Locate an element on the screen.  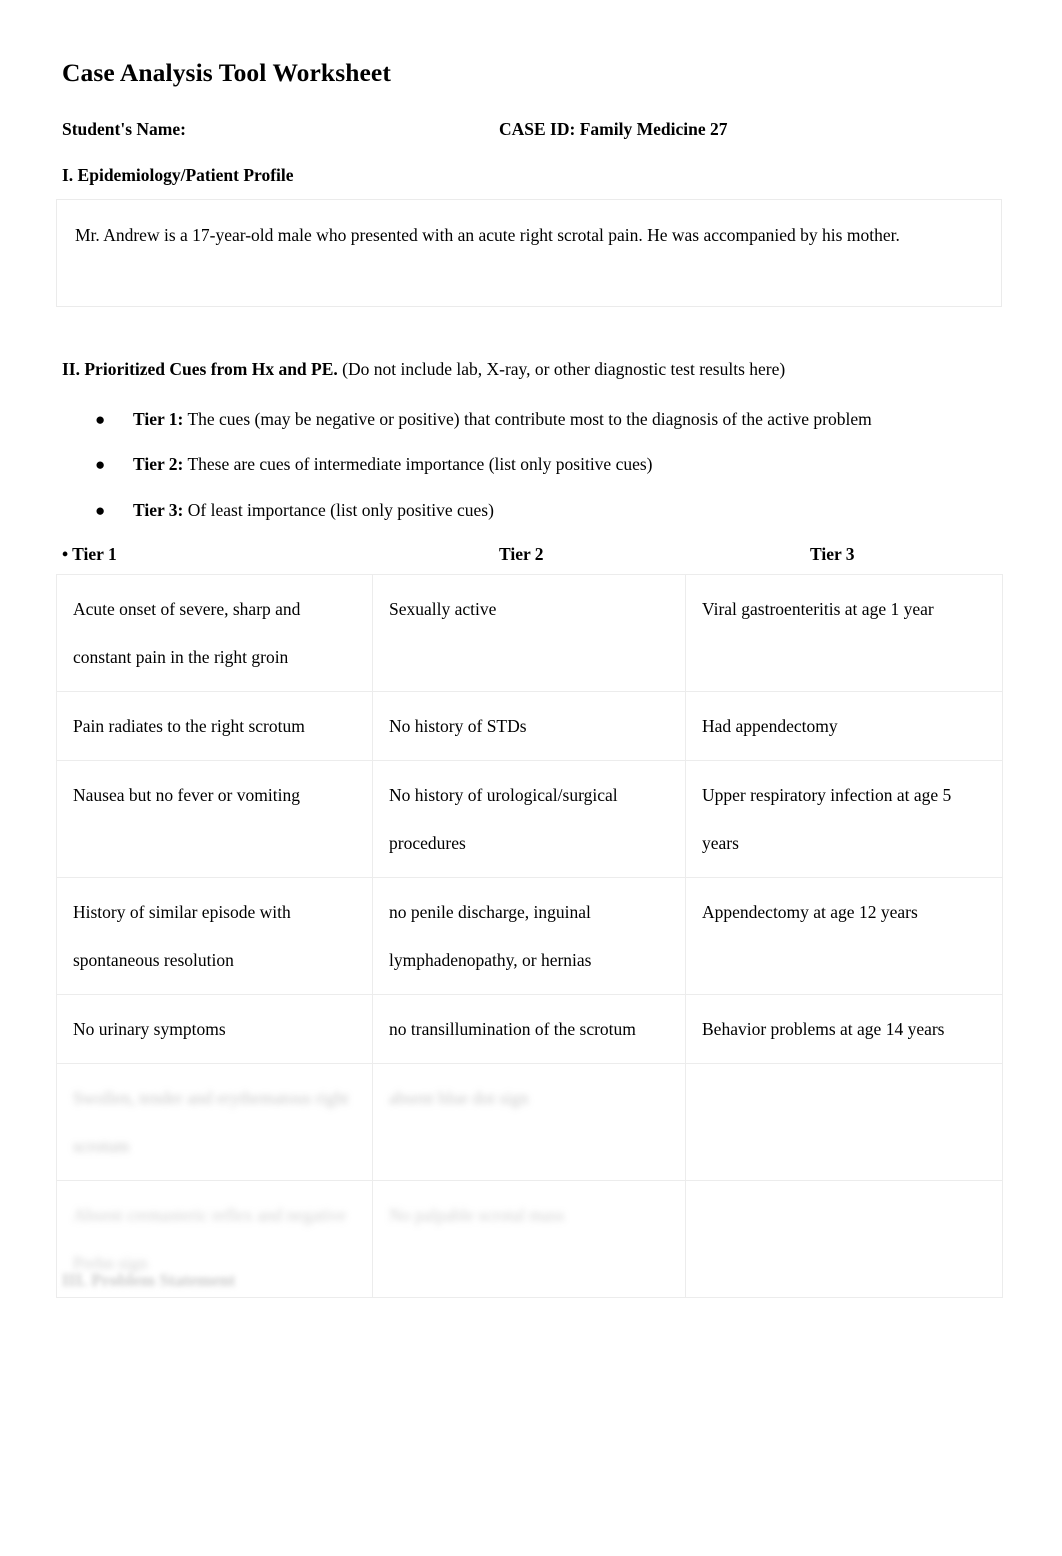
case-id-label: CASE ID: Family Medicine 27 is located at coordinates (613, 129).